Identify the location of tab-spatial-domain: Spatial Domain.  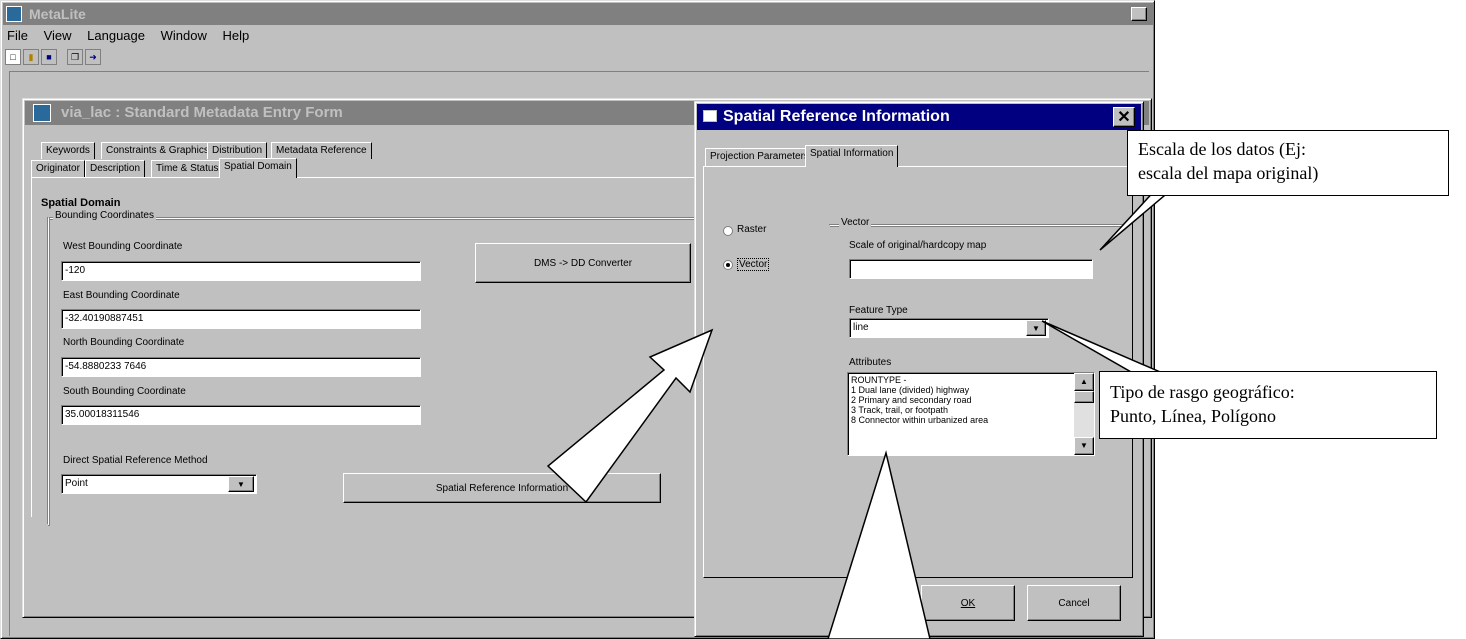
(258, 168).